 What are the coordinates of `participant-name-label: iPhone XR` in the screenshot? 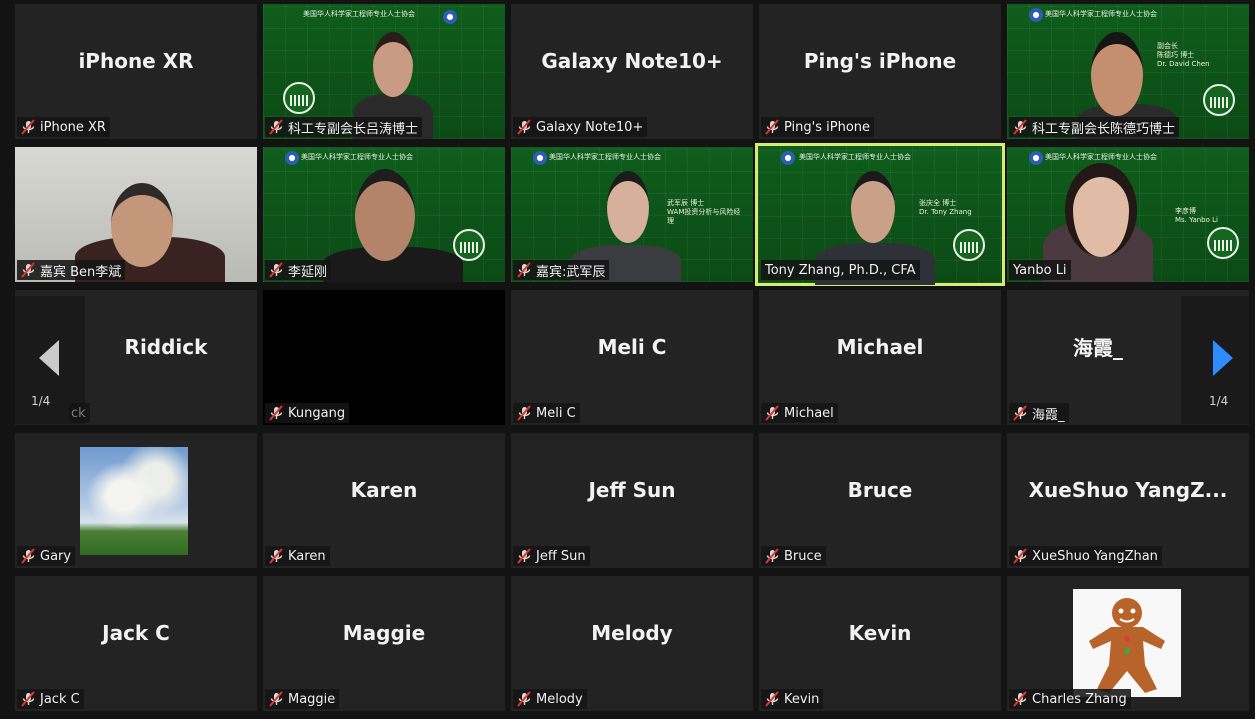 It's located at (63, 127).